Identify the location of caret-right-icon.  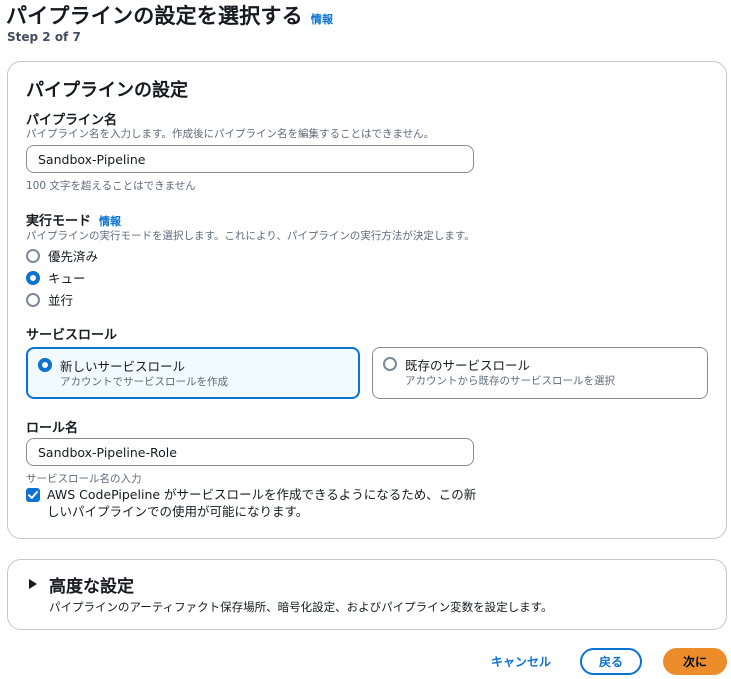
(33, 584).